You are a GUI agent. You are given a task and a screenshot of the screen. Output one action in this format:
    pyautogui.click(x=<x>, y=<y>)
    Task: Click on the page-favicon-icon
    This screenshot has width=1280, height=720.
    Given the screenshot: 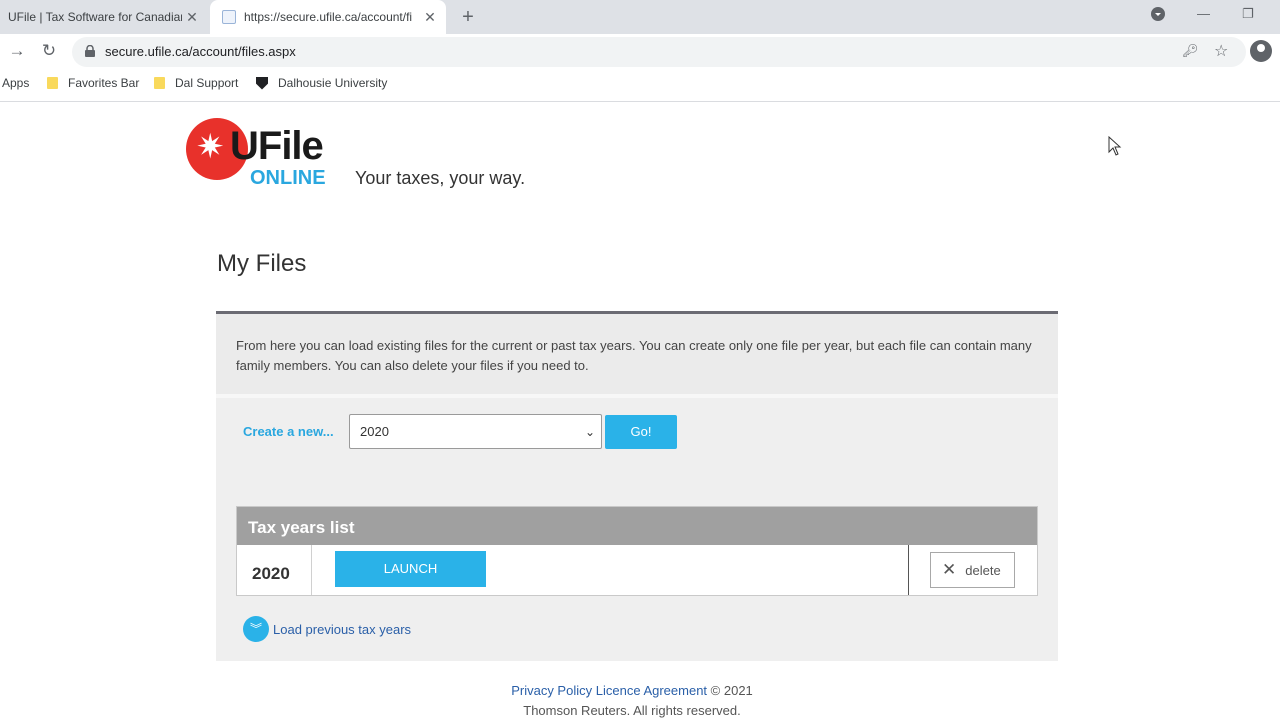 What is the action you would take?
    pyautogui.click(x=229, y=17)
    